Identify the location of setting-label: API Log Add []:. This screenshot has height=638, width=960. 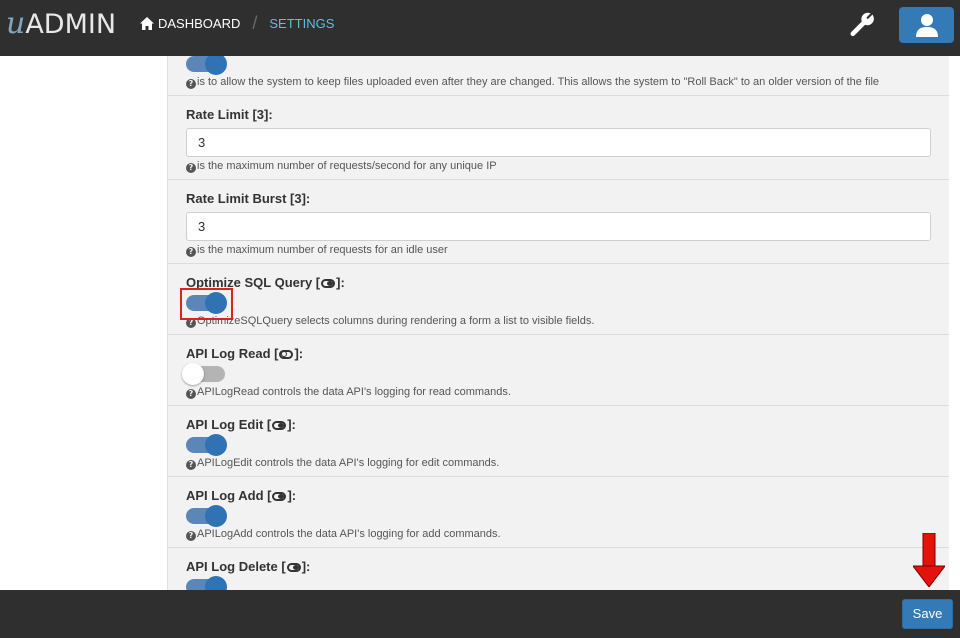
(241, 495).